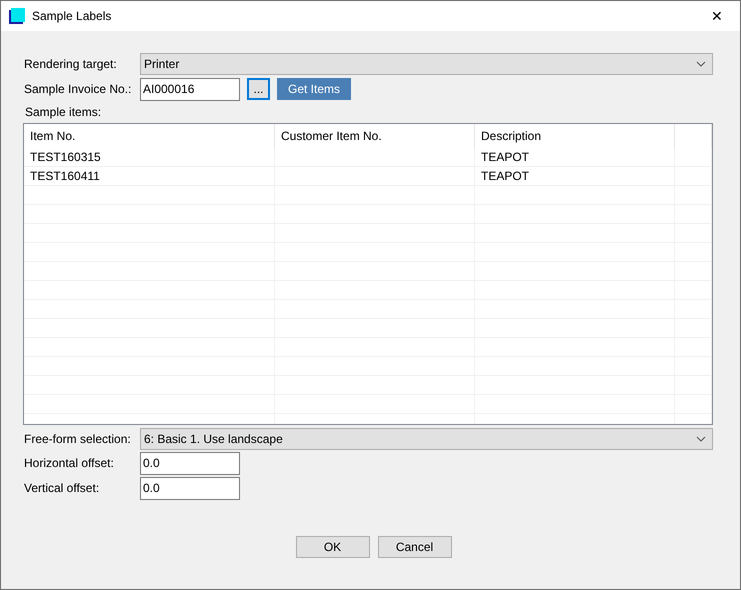 Image resolution: width=741 pixels, height=590 pixels. Describe the element at coordinates (426, 439) in the screenshot. I see `dropdown: 6: Basic 1. Use landscape` at that location.